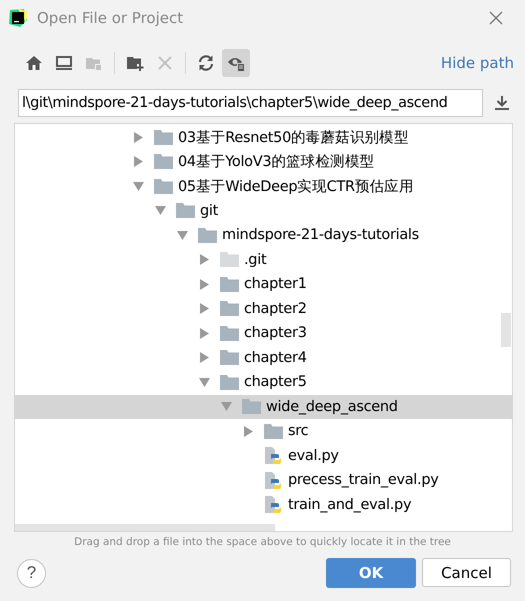 The width and height of the screenshot is (525, 601). What do you see at coordinates (275, 308) in the screenshot?
I see `tree-item-label: chapter2` at bounding box center [275, 308].